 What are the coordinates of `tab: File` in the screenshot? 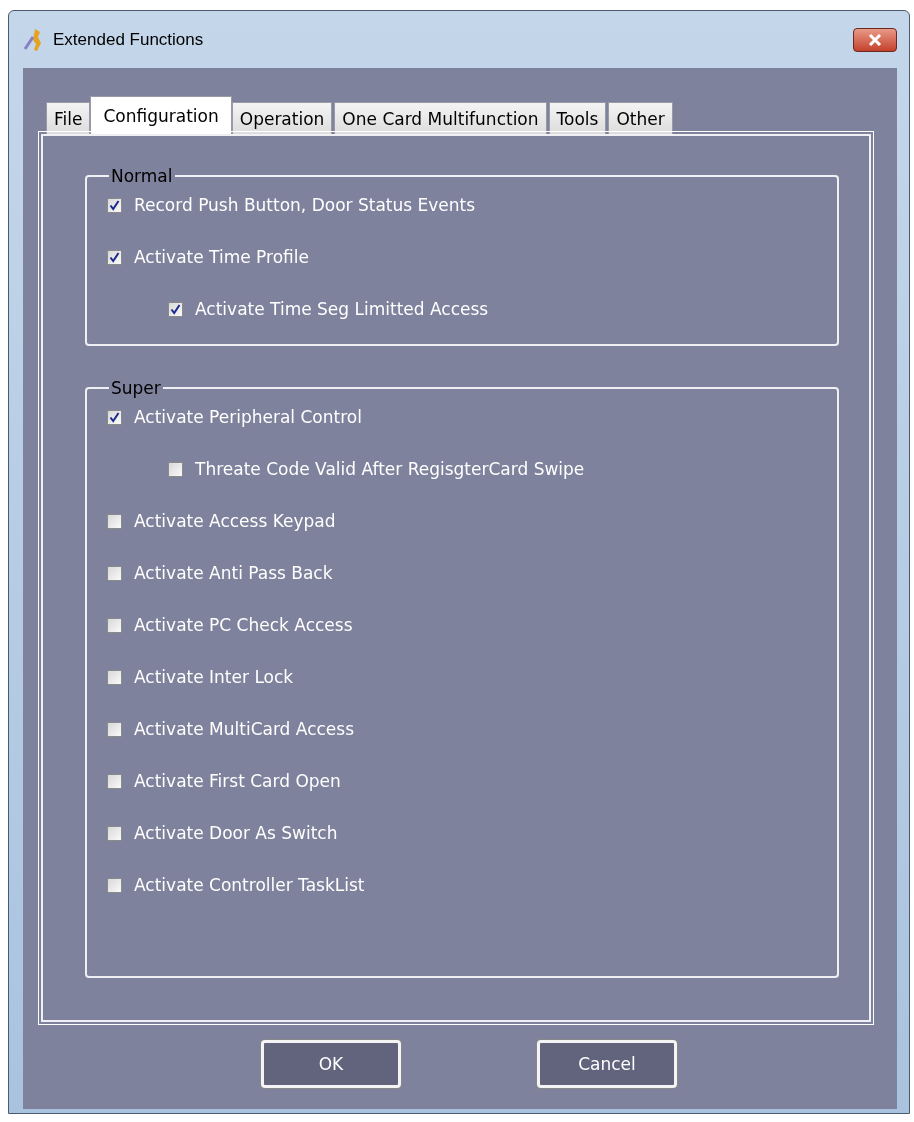 It's located at (68, 118).